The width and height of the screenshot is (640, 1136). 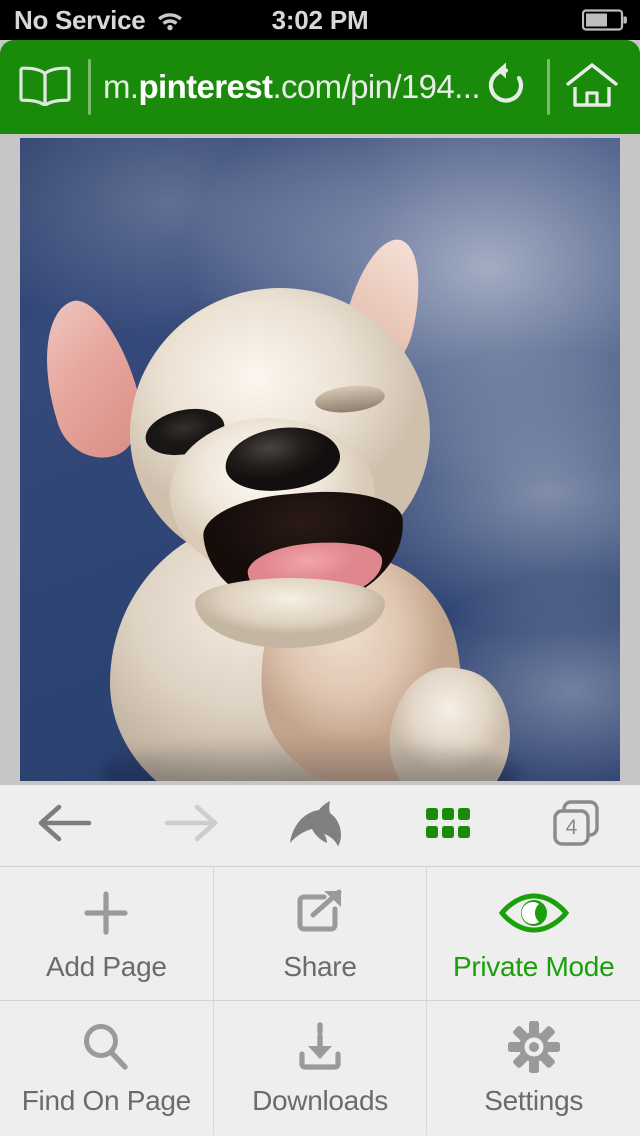 I want to click on menu-item-add-page: Add Page, so click(x=107, y=934).